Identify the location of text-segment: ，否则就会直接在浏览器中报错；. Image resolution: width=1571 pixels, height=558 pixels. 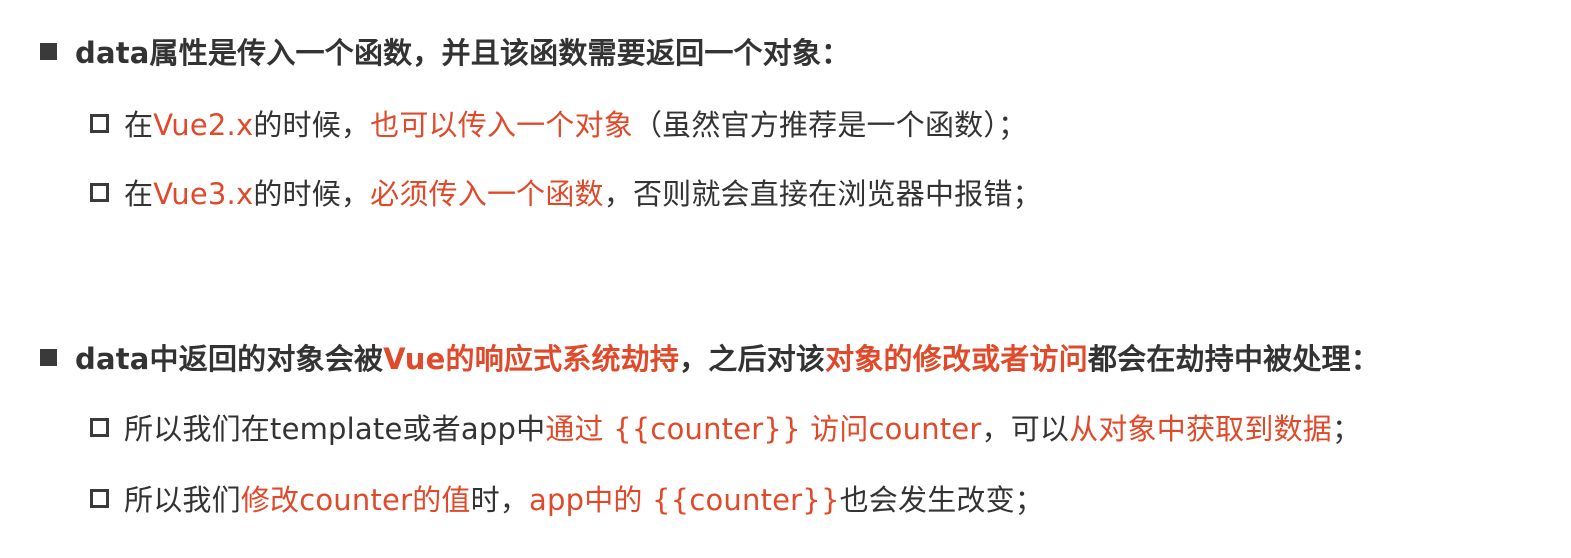
(822, 194).